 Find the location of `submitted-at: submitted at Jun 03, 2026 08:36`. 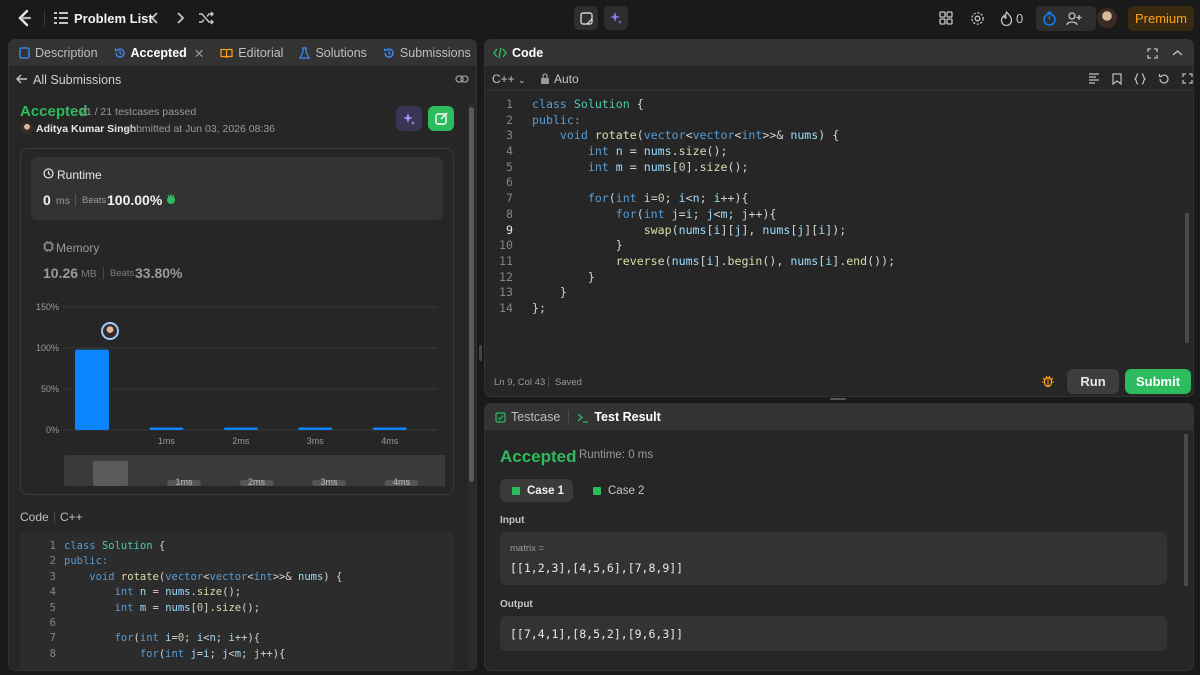

submitted-at: submitted at Jun 03, 2026 08:36 is located at coordinates (200, 129).